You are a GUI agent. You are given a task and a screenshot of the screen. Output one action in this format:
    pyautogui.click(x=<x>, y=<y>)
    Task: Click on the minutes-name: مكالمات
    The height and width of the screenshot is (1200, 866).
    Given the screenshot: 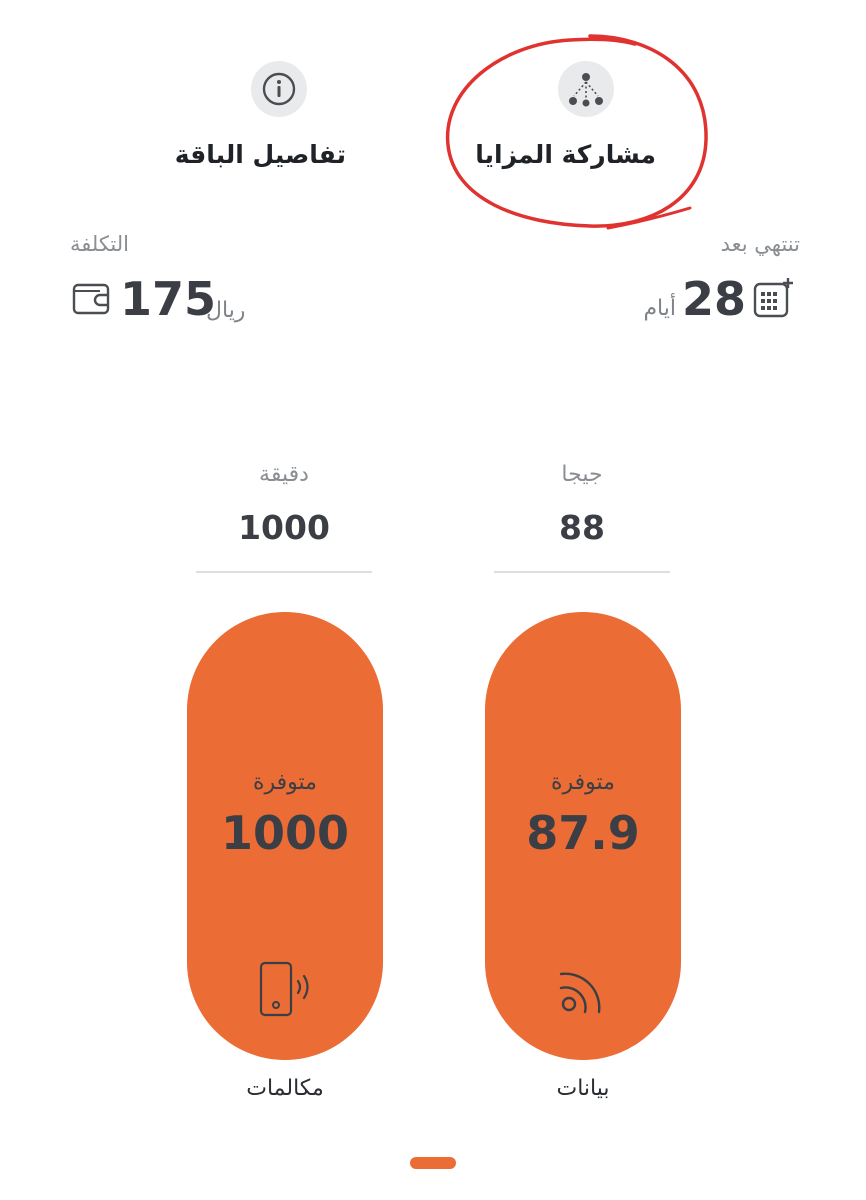 What is the action you would take?
    pyautogui.click(x=285, y=1088)
    